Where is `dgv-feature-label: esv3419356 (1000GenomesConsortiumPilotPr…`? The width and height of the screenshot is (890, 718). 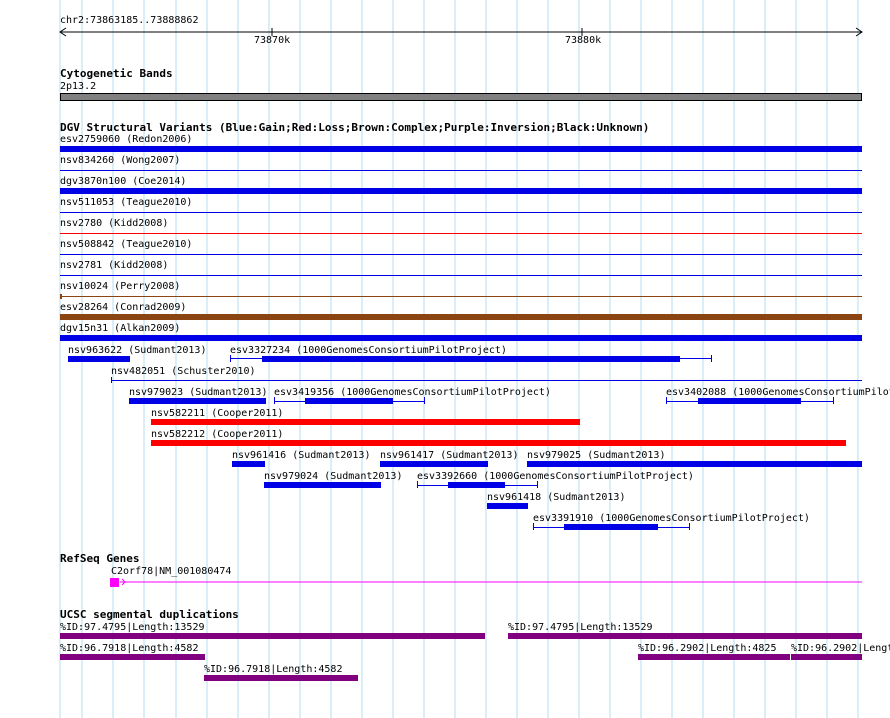
dgv-feature-label: esv3419356 (1000GenomesConsortiumPilotPr… is located at coordinates (412, 392).